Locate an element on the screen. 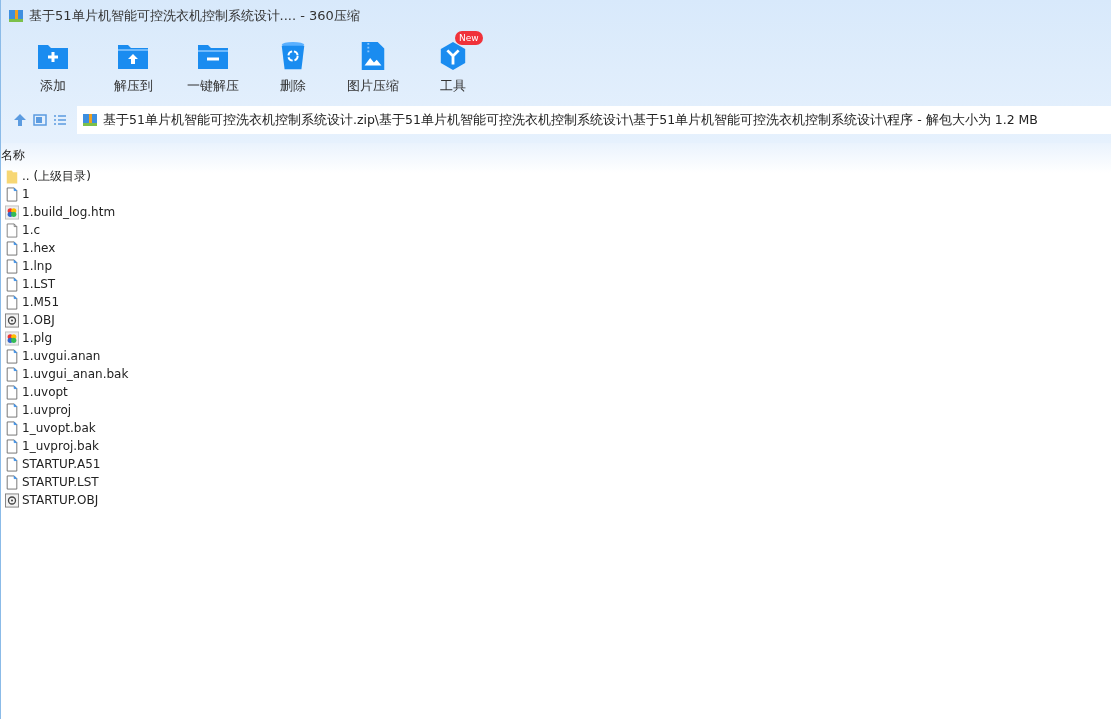  file-row: 1 is located at coordinates (556, 194).